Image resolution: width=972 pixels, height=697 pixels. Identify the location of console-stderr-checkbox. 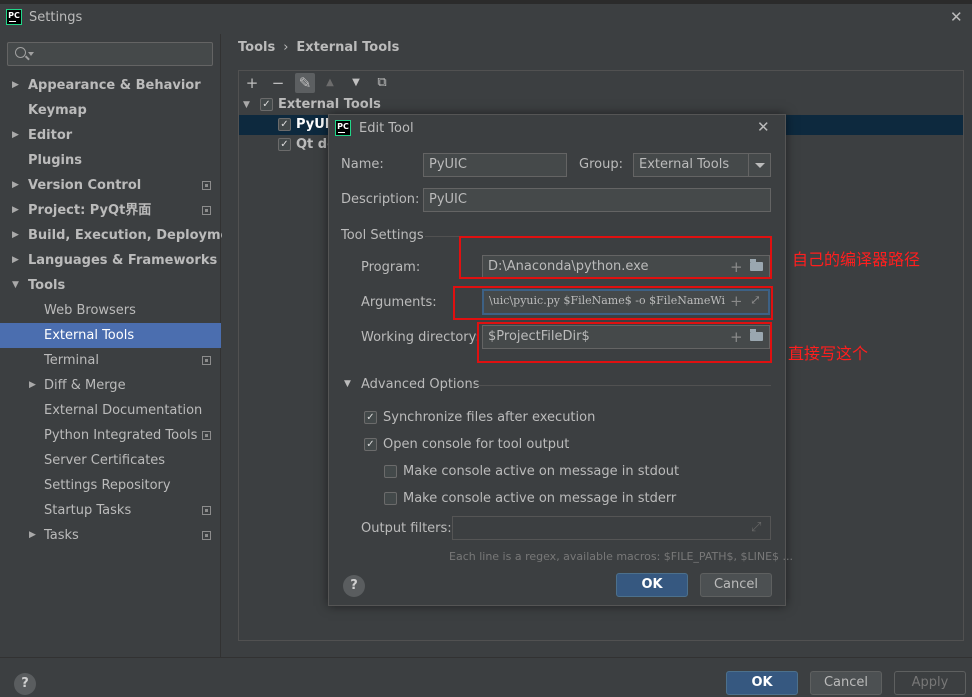
(390, 498).